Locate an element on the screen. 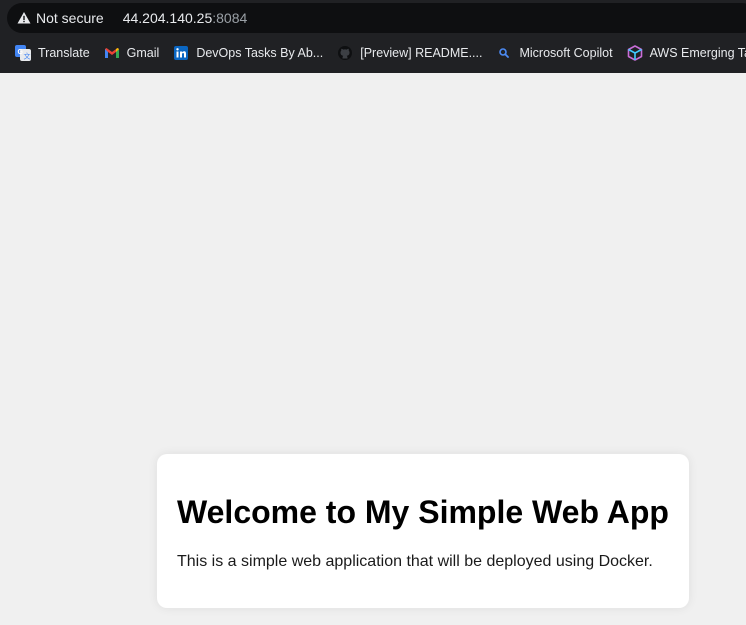 Image resolution: width=746 pixels, height=625 pixels. search-icon is located at coordinates (504, 53).